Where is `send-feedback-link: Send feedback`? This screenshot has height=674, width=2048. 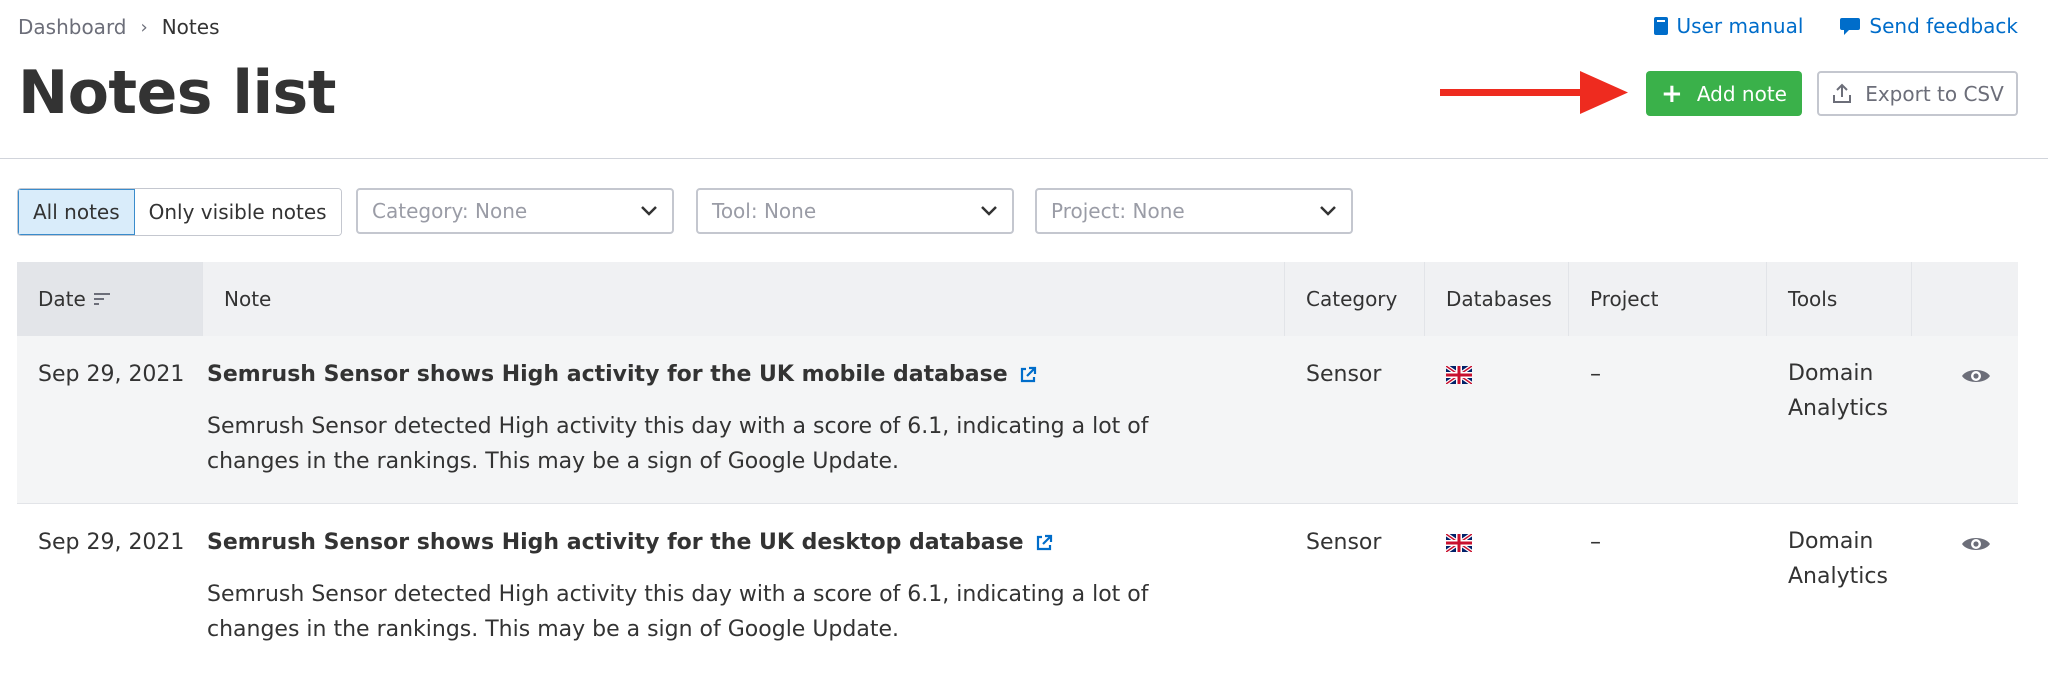 send-feedback-link: Send feedback is located at coordinates (1928, 26).